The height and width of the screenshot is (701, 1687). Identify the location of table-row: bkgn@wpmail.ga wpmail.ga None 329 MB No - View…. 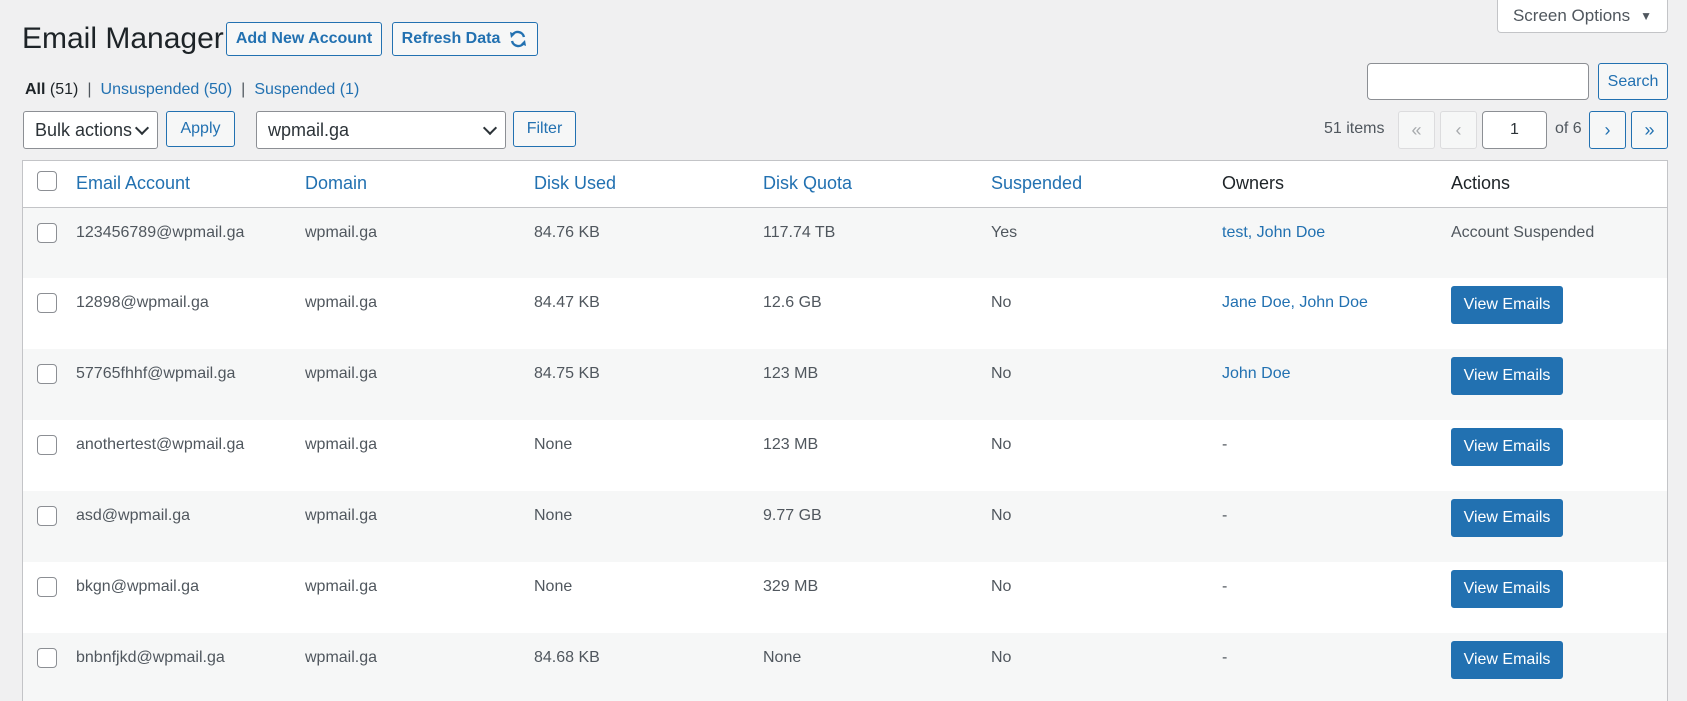
(845, 597).